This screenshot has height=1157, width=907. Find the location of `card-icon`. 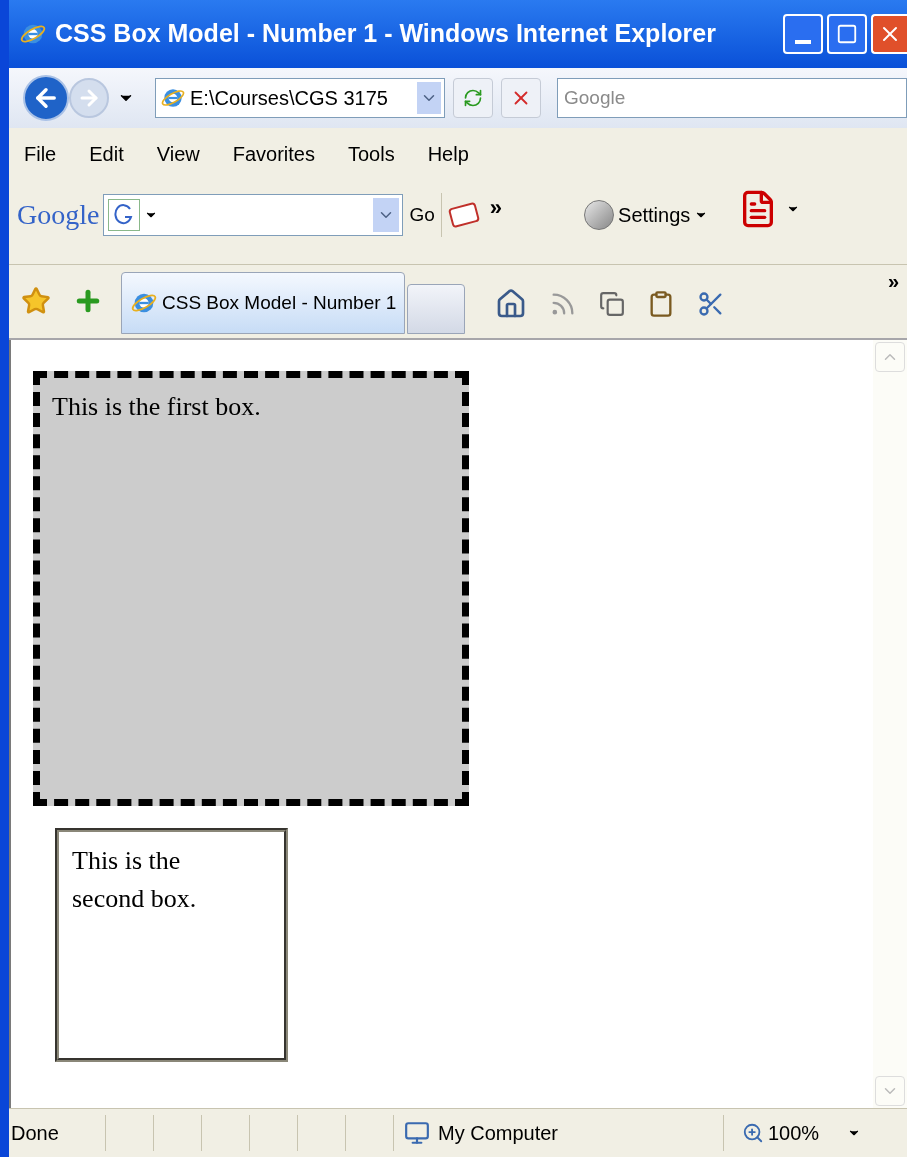

card-icon is located at coordinates (463, 215).